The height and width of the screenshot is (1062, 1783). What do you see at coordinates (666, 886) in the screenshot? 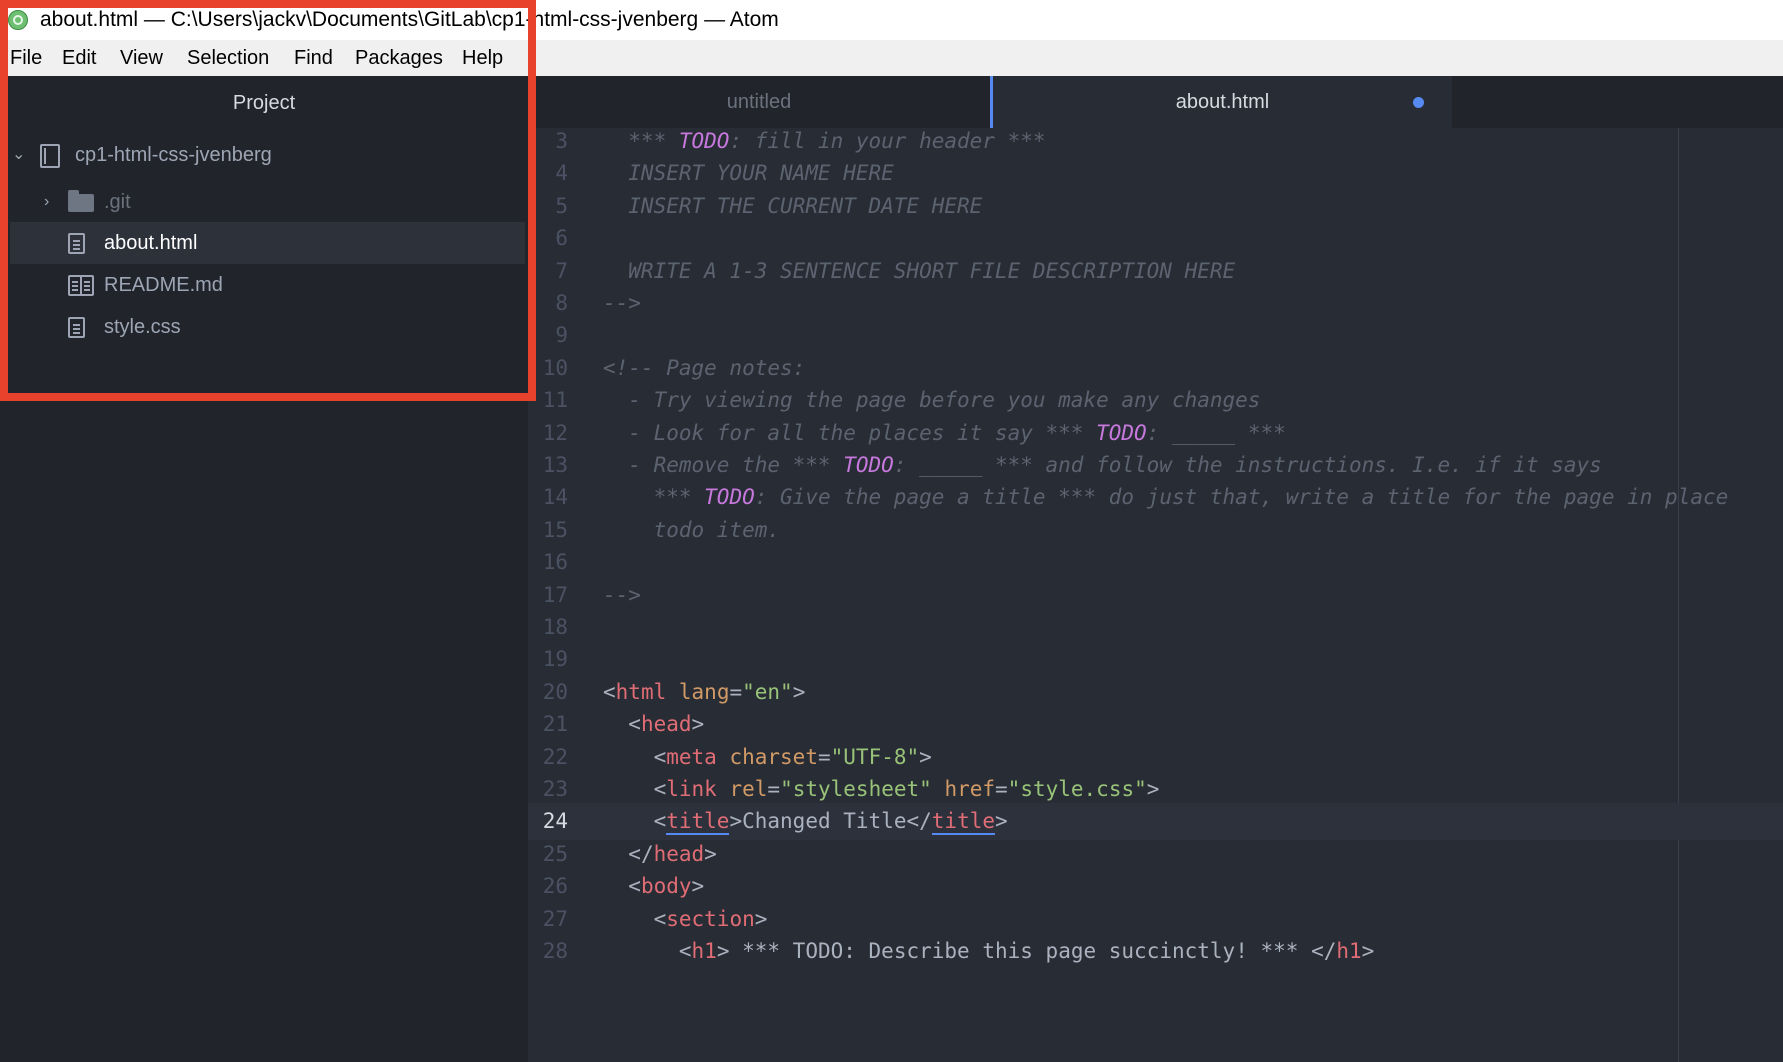
I see `tag-name: body` at bounding box center [666, 886].